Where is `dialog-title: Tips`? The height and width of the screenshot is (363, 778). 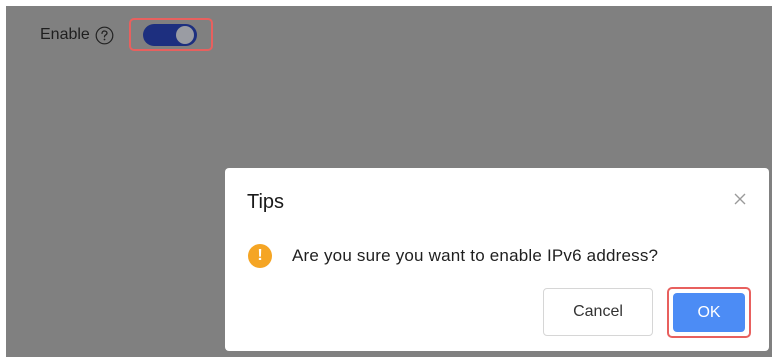 dialog-title: Tips is located at coordinates (266, 202).